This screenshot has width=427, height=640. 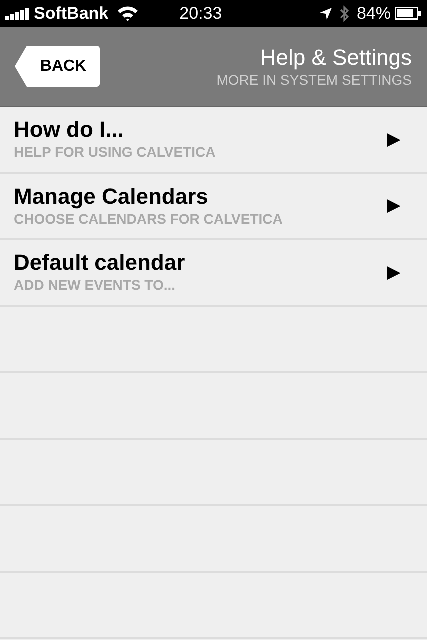 What do you see at coordinates (314, 79) in the screenshot?
I see `screen-subtitle: MORE IN SYSTEM SETTINGS` at bounding box center [314, 79].